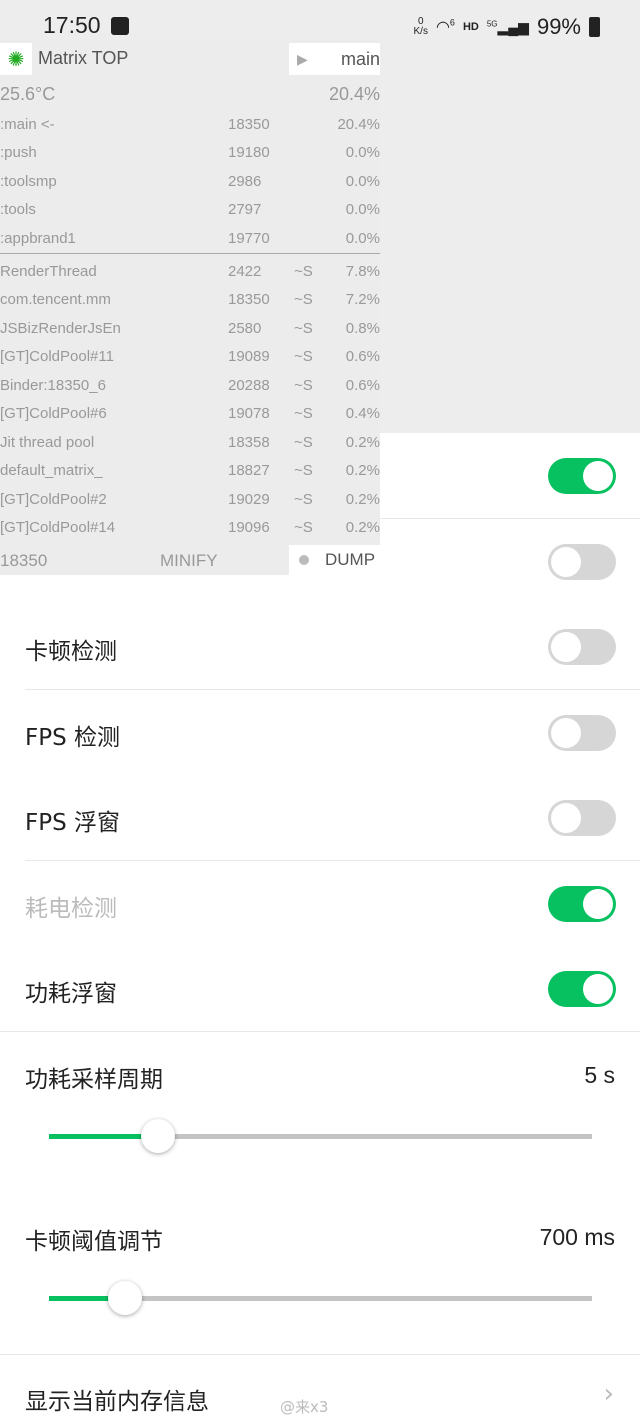 This screenshot has height=1423, width=640. I want to click on process-name: :tools, so click(18, 209).